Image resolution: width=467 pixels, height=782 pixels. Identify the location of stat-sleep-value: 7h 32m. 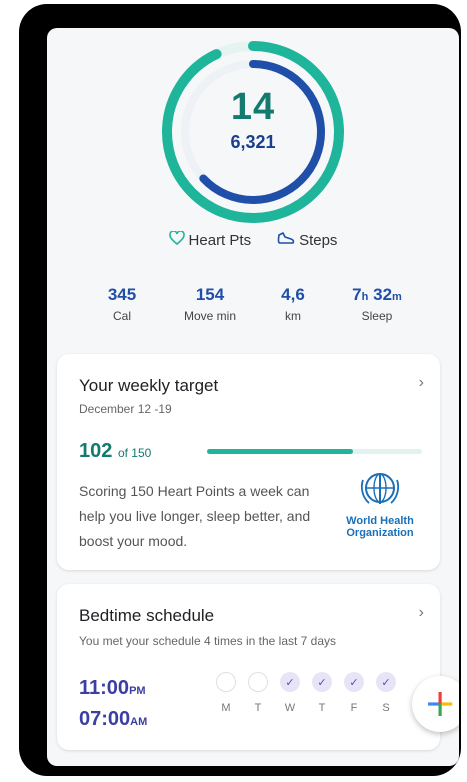
(377, 295).